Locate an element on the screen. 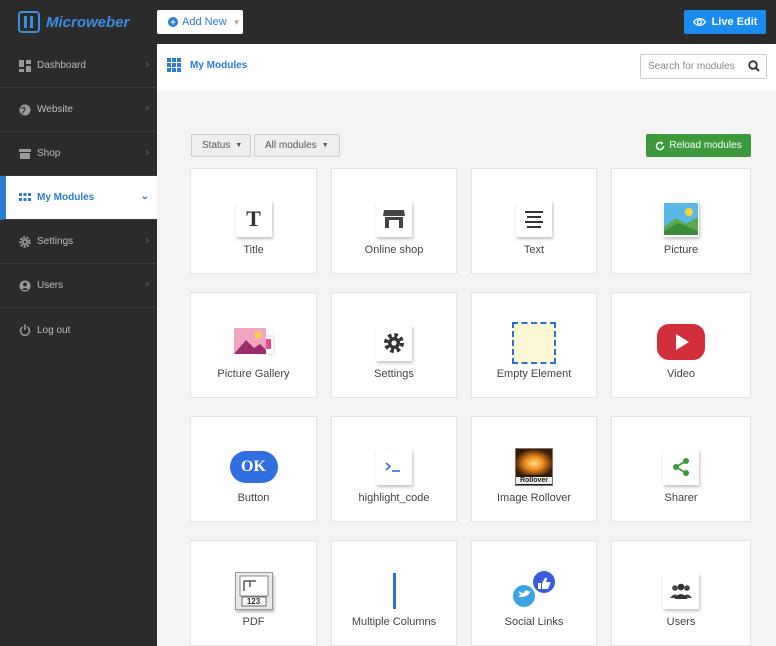 This screenshot has height=646, width=776. module-label: Picture is located at coordinates (681, 250).